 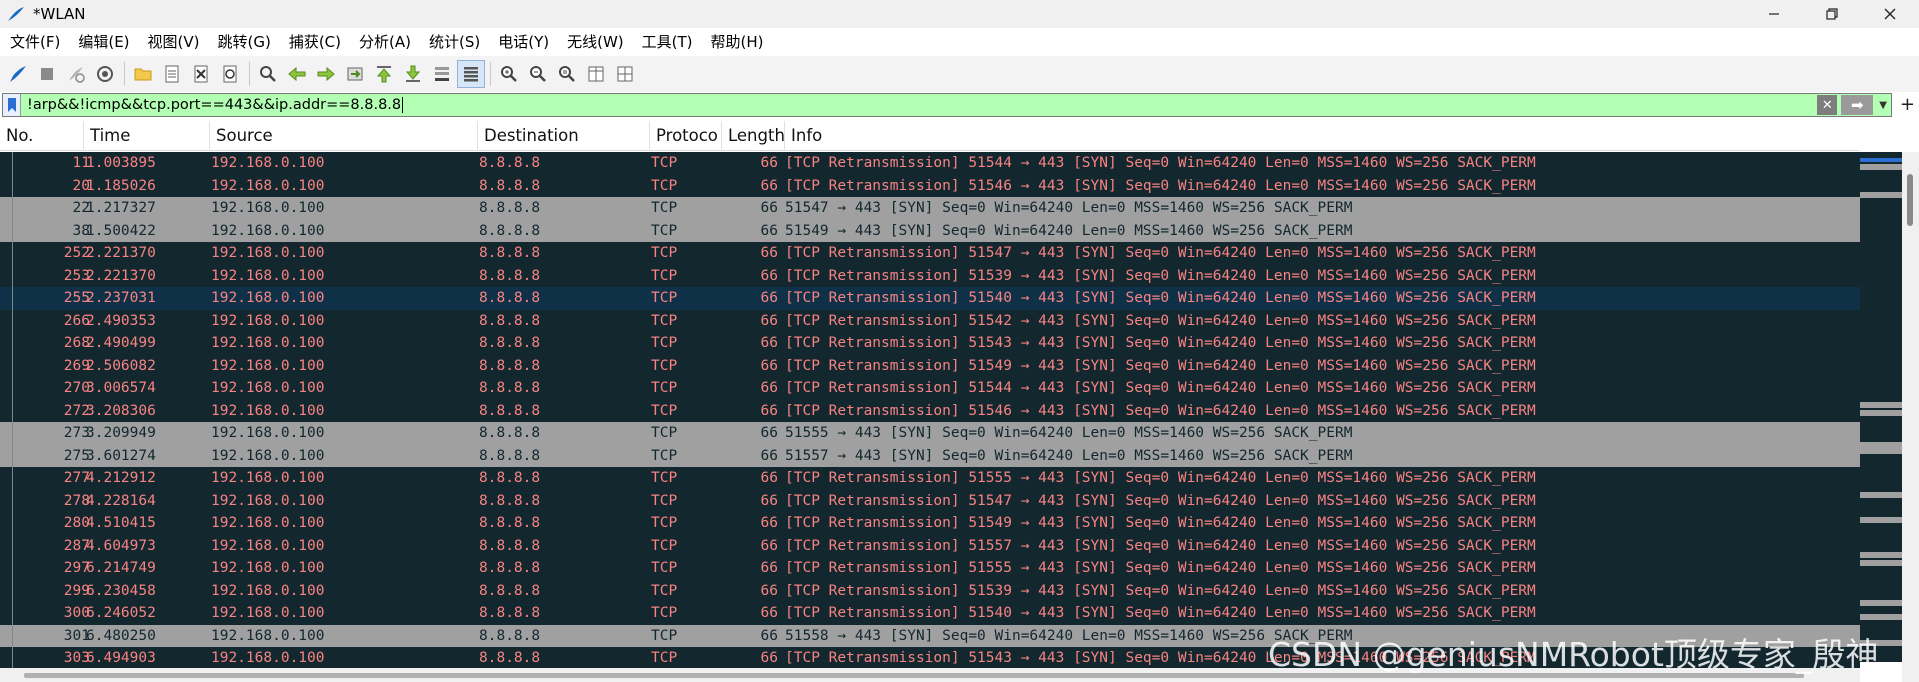 What do you see at coordinates (201, 74) in the screenshot?
I see `close-file-button` at bounding box center [201, 74].